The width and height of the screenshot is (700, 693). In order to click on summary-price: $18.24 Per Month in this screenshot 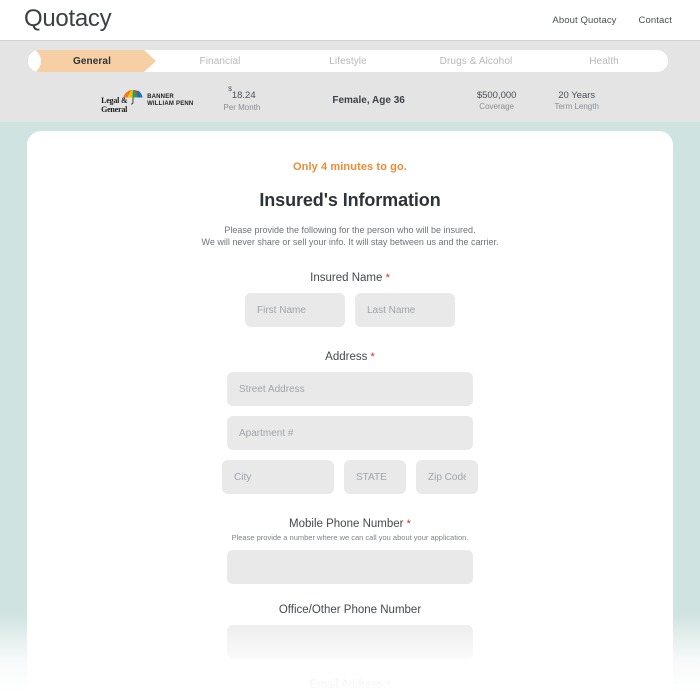, I will do `click(242, 99)`.